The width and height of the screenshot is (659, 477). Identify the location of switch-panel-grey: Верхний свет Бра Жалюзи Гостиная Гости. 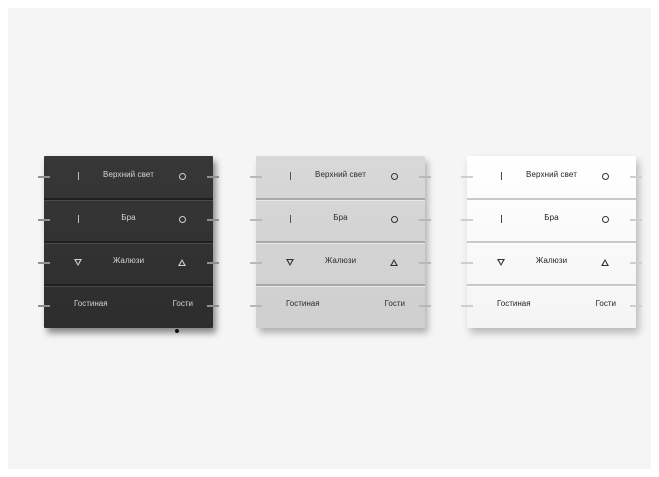
(340, 242).